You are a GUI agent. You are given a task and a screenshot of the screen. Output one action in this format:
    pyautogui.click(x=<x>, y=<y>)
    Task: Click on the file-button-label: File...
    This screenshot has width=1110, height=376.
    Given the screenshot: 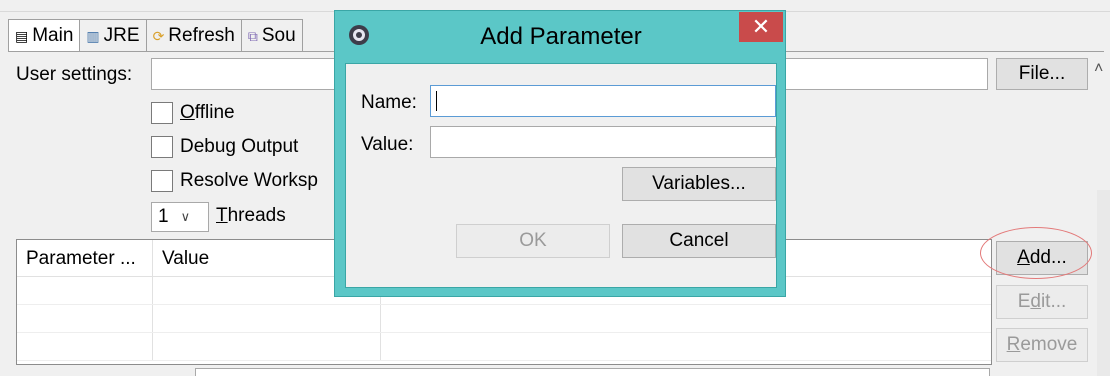 What is the action you would take?
    pyautogui.click(x=1042, y=73)
    